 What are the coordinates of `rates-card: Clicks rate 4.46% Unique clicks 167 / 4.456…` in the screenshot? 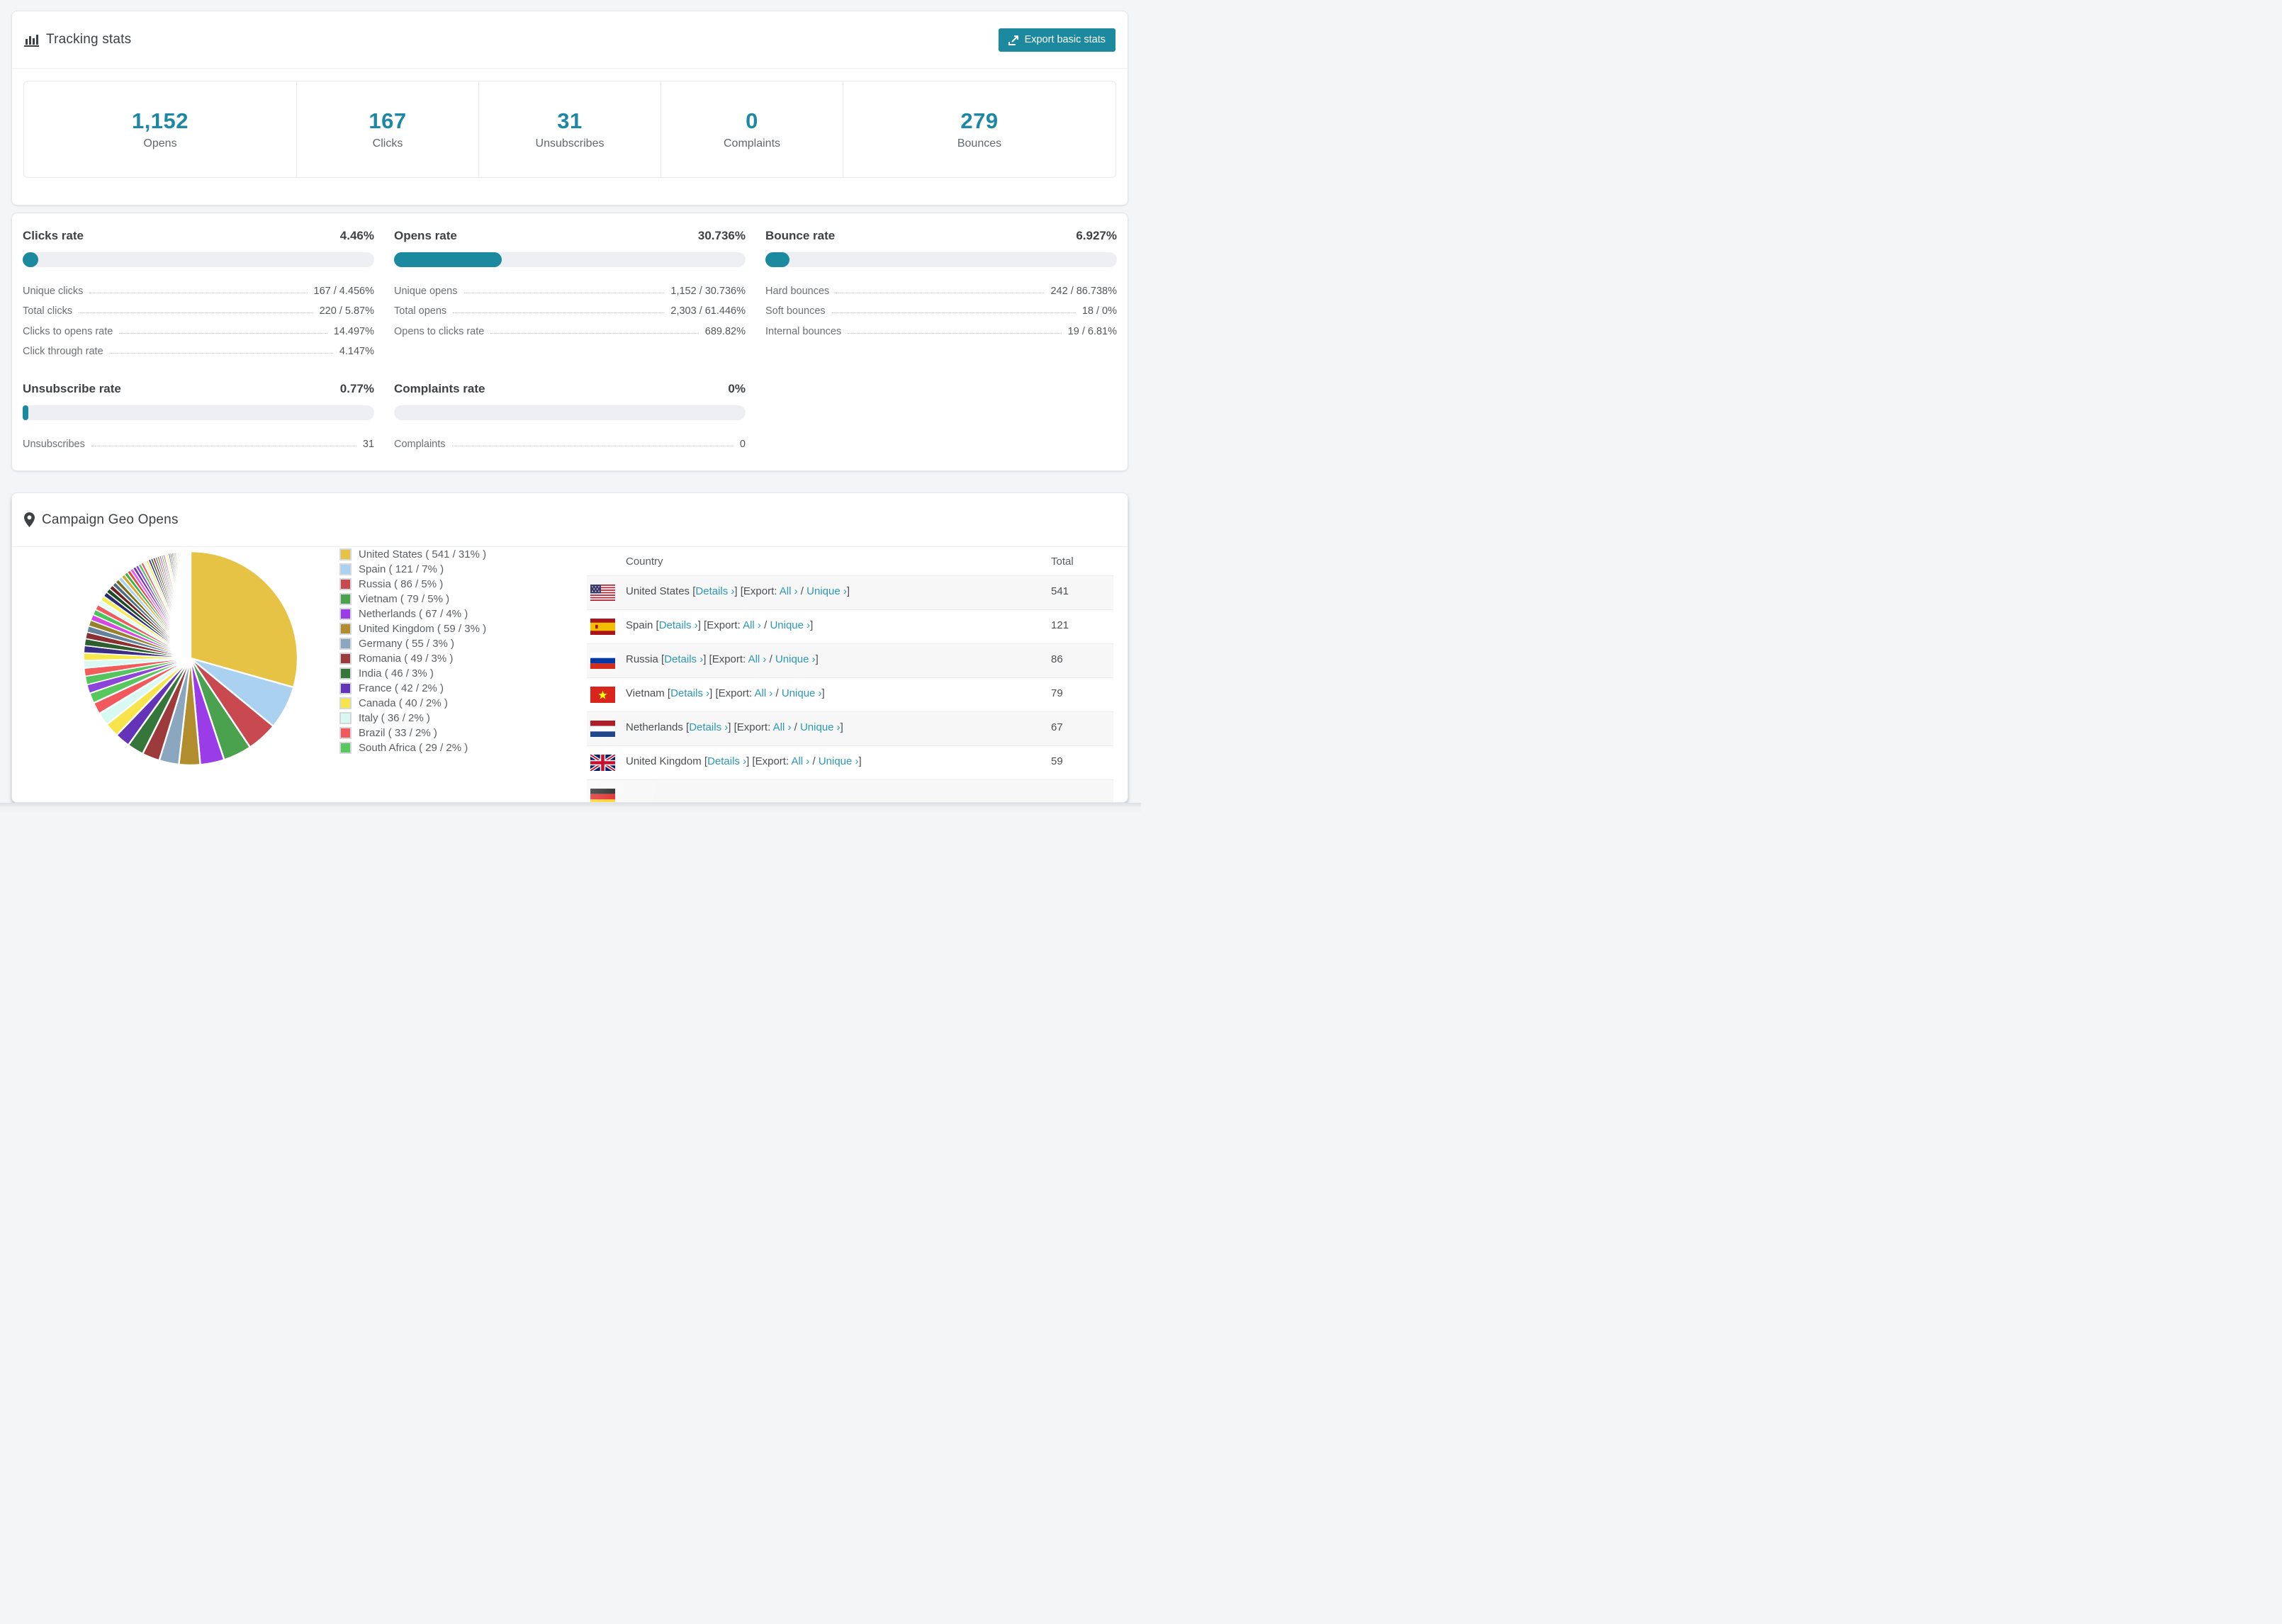 It's located at (570, 342).